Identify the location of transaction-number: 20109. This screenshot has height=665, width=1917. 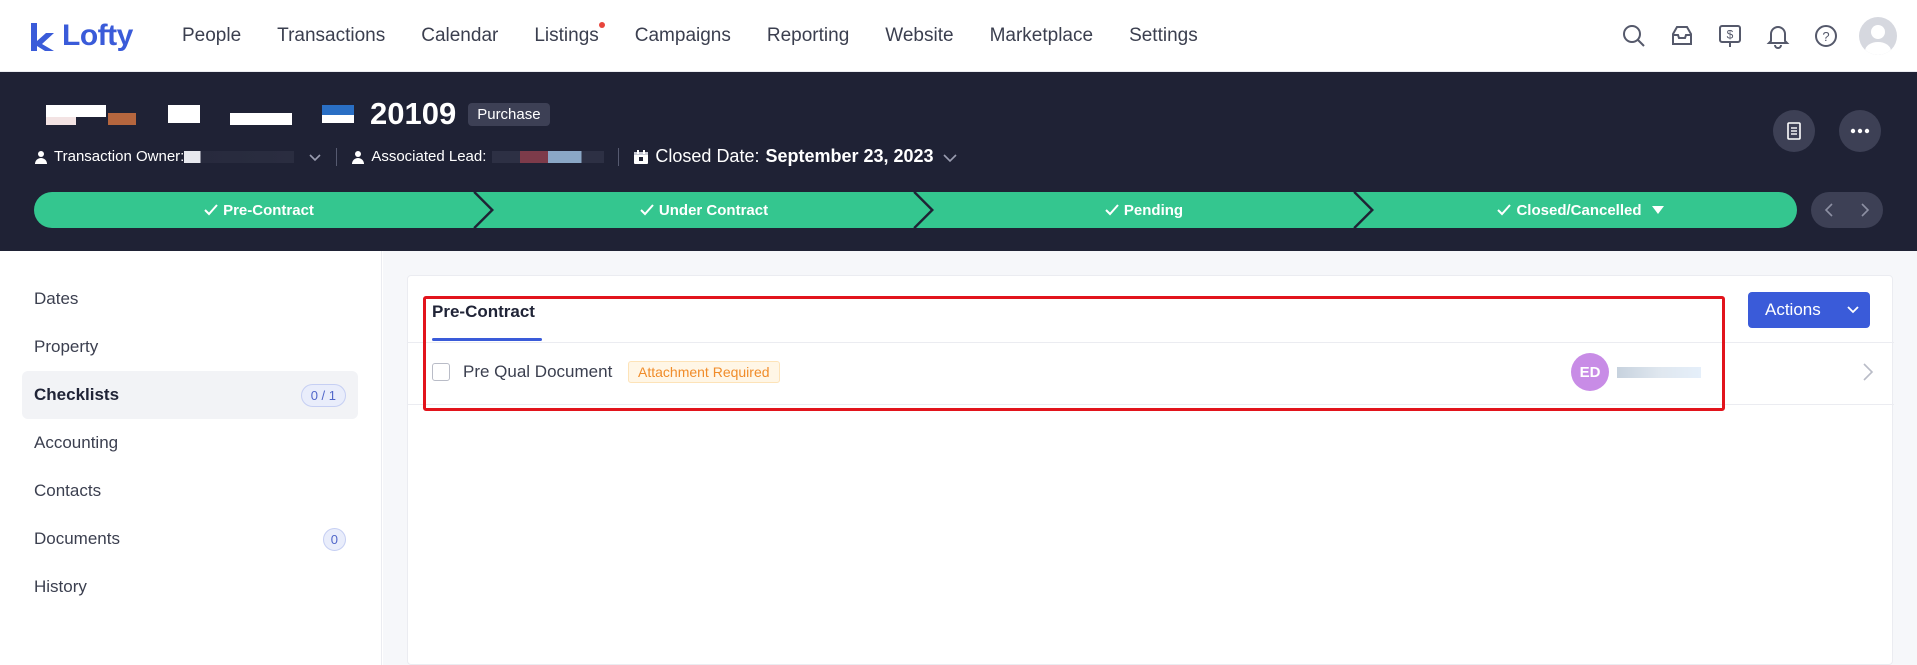
(413, 113).